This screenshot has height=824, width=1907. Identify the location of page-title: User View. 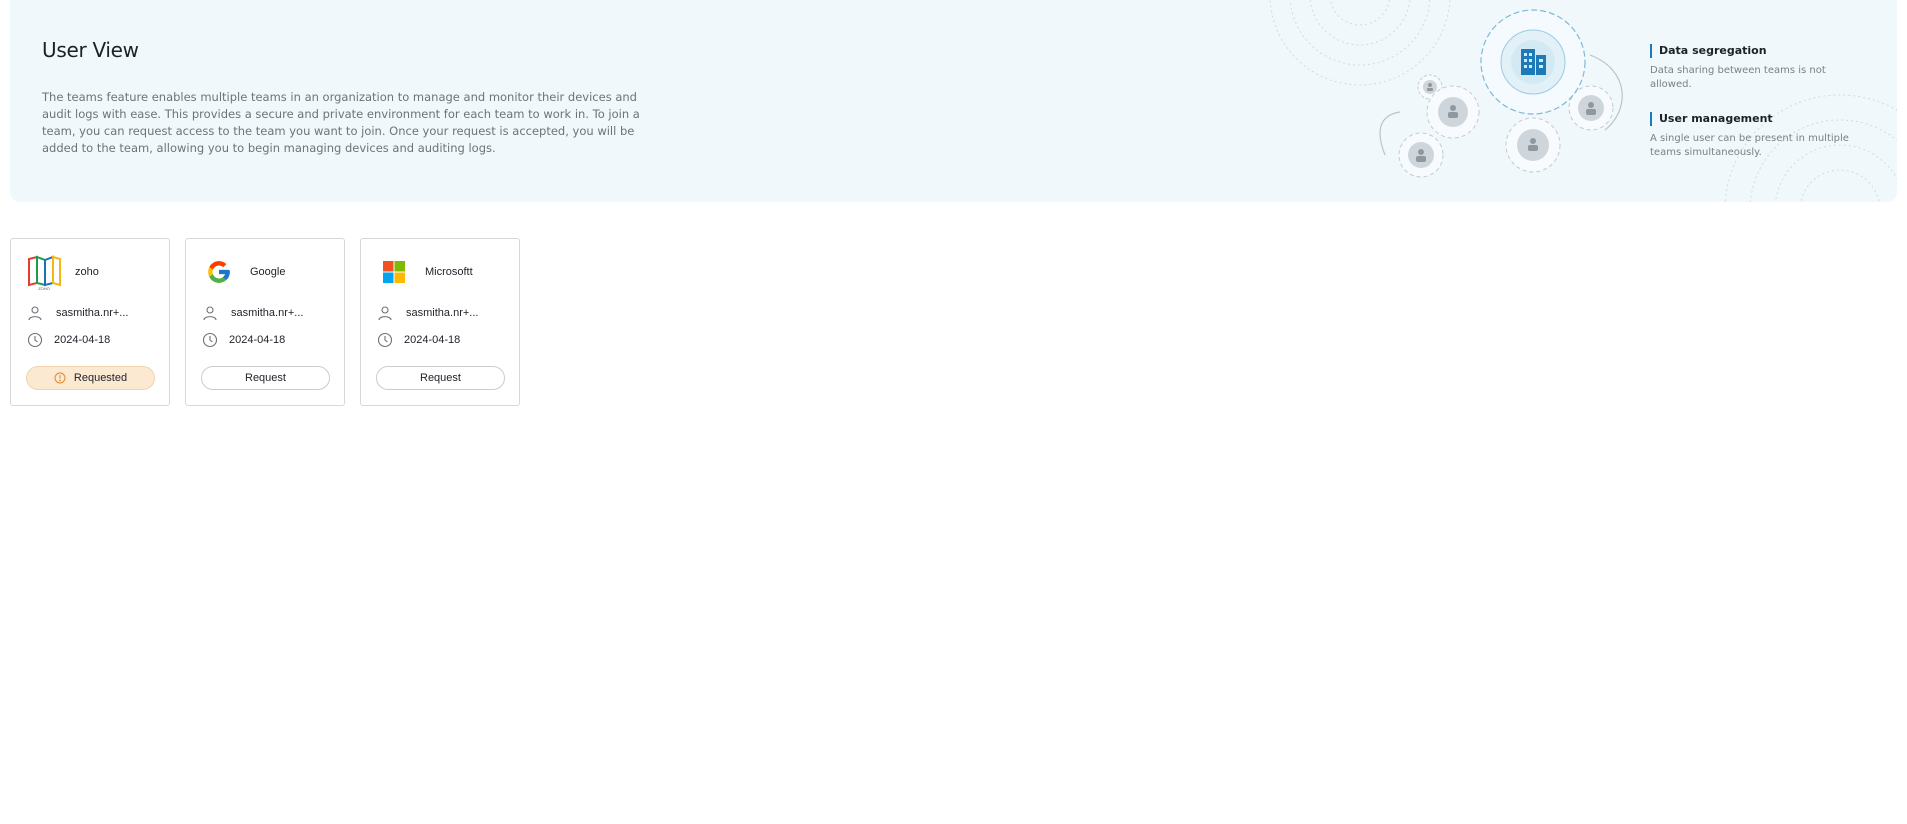
(90, 50).